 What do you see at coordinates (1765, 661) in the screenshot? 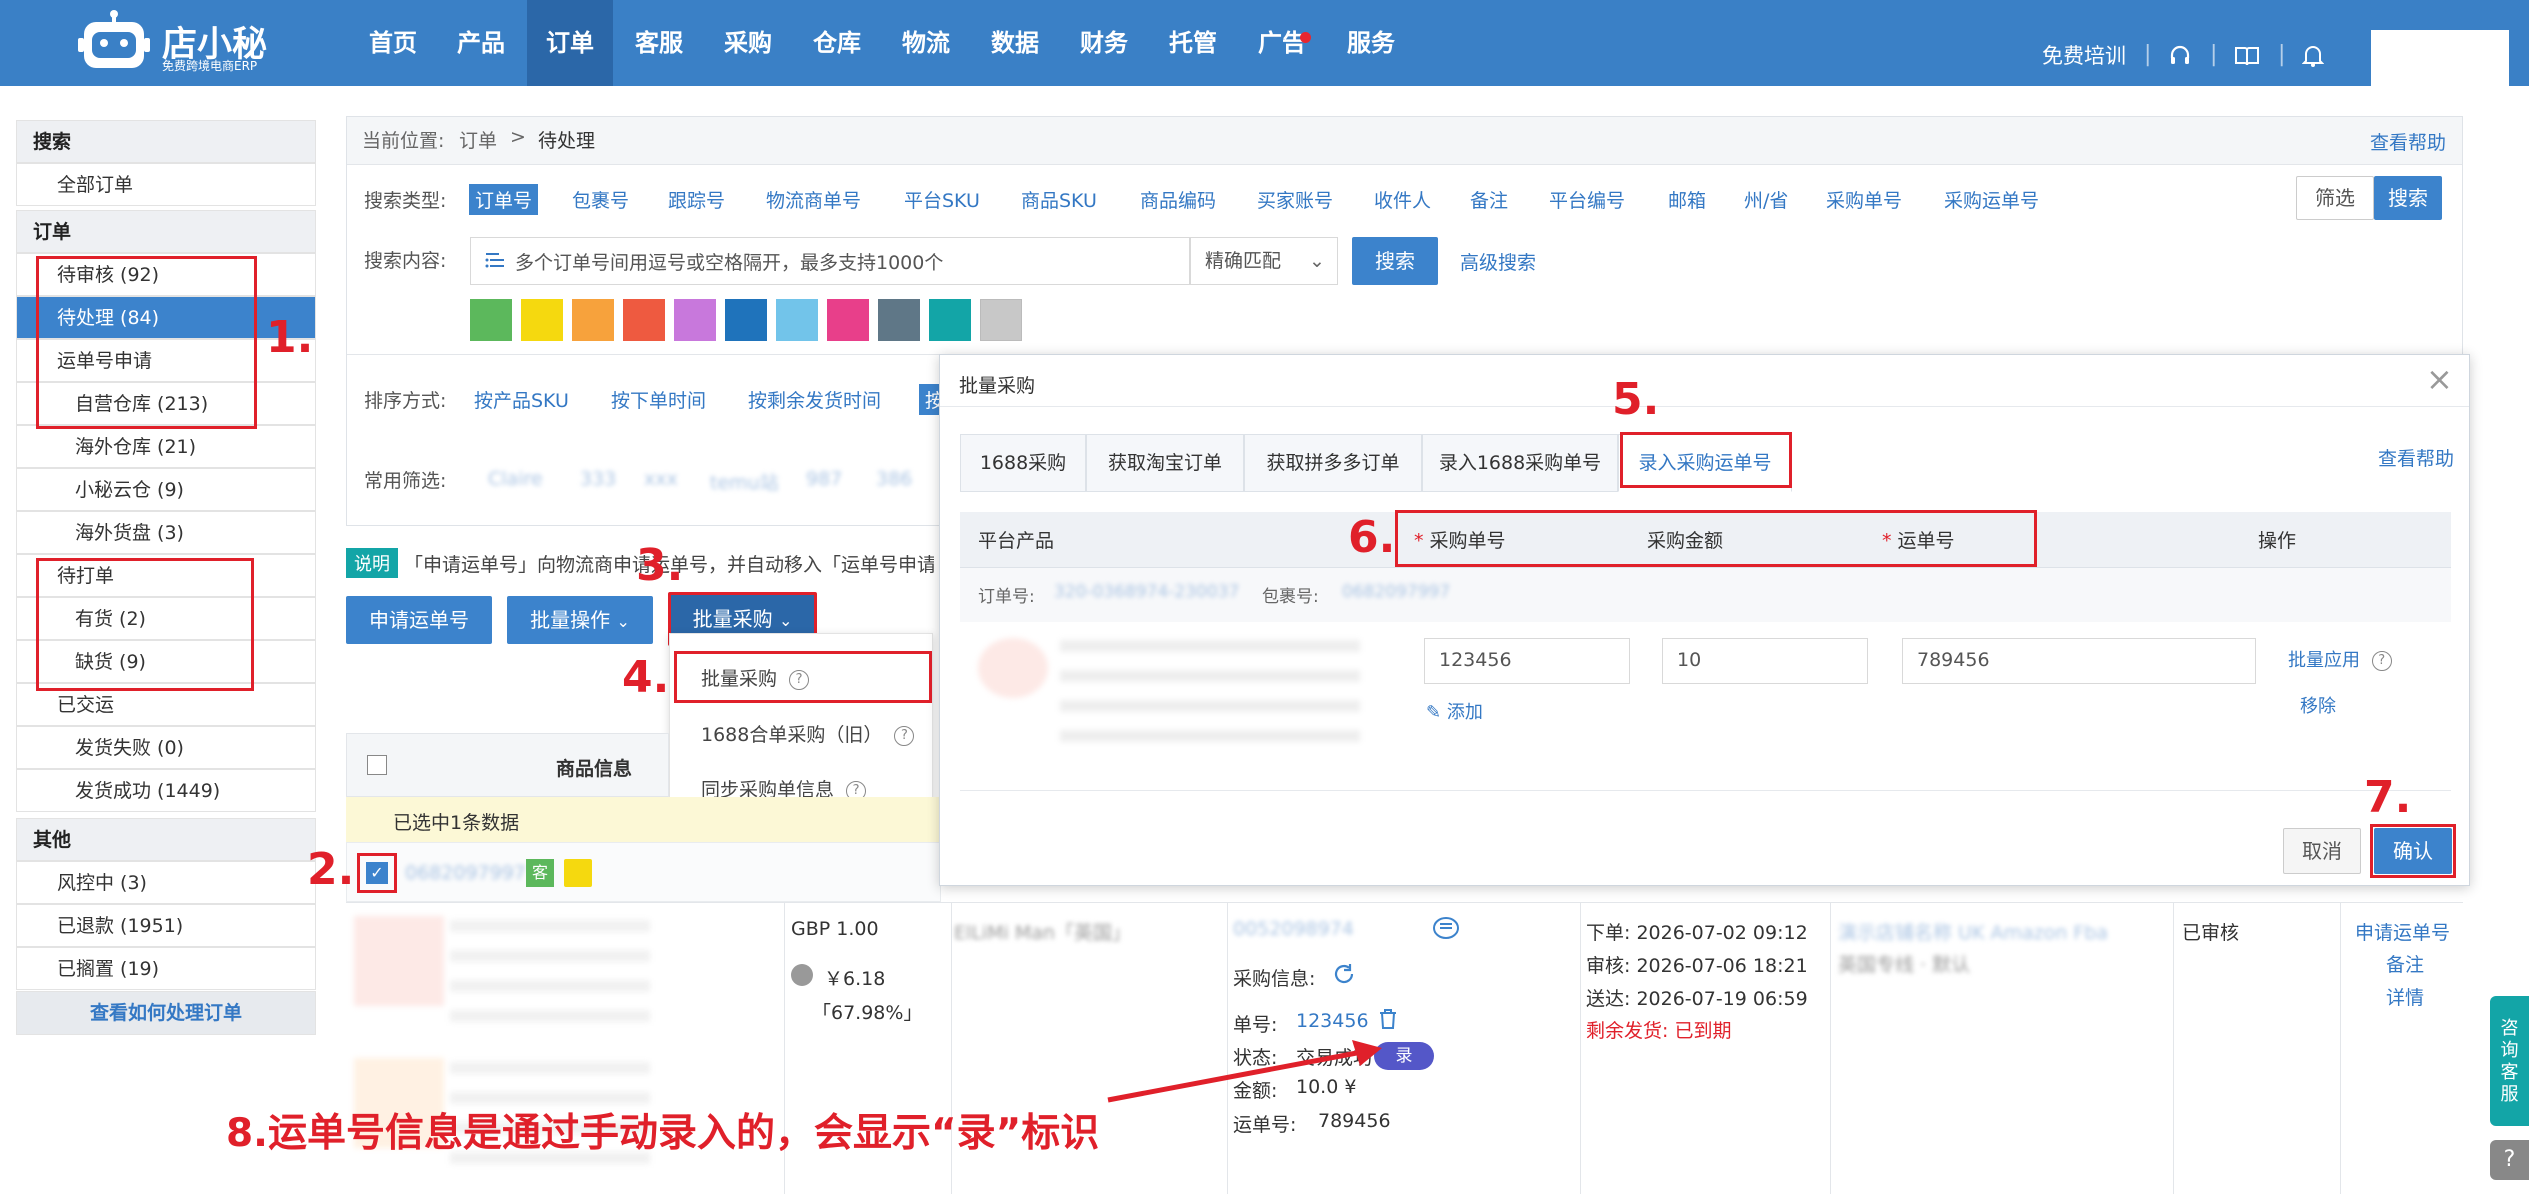
I see `purchase-amount-input: 10` at bounding box center [1765, 661].